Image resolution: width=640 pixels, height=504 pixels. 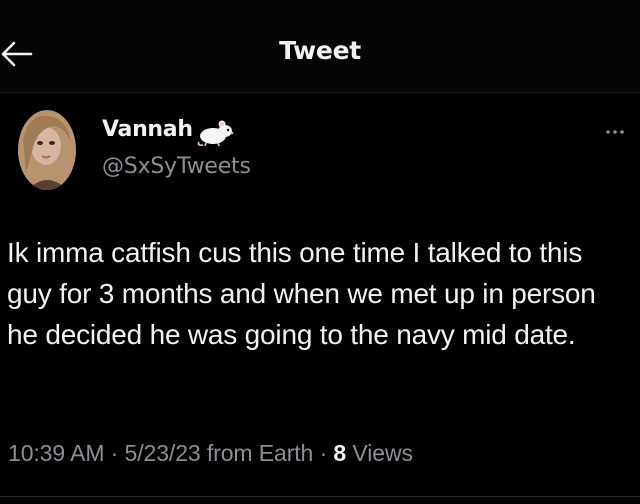 I want to click on more-horizontal-icon, so click(x=615, y=132).